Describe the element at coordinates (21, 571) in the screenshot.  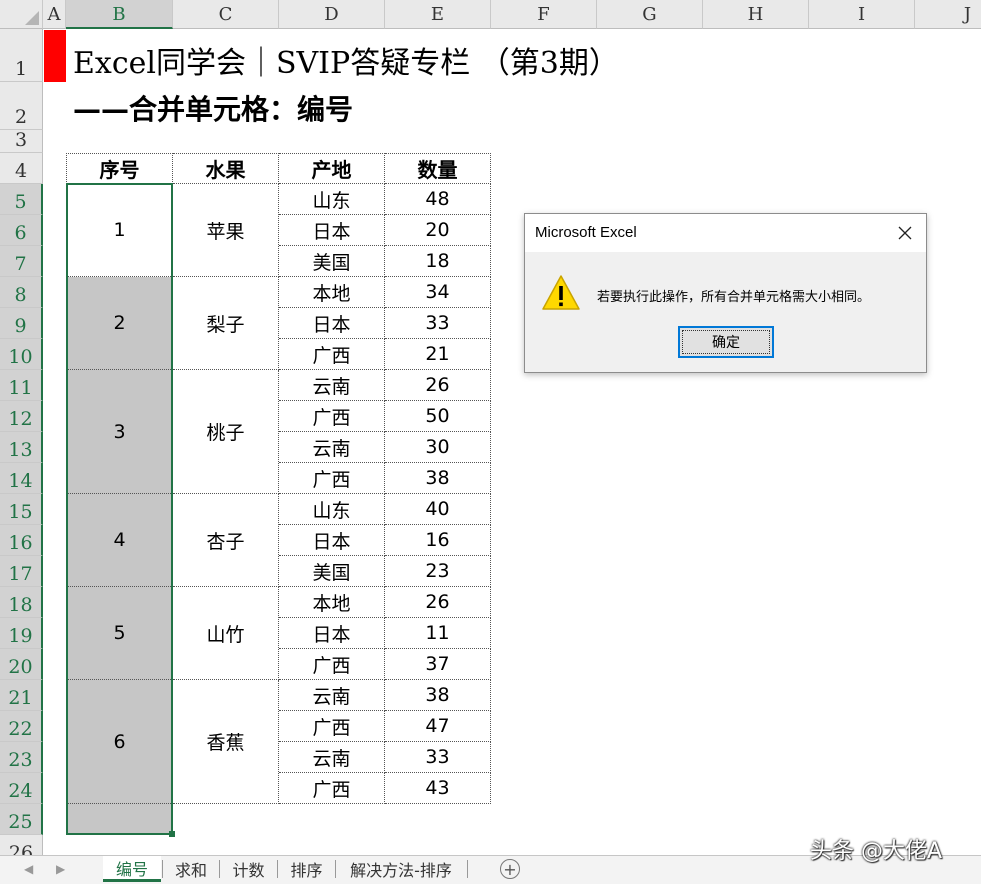
I see `row-header-17: 17` at that location.